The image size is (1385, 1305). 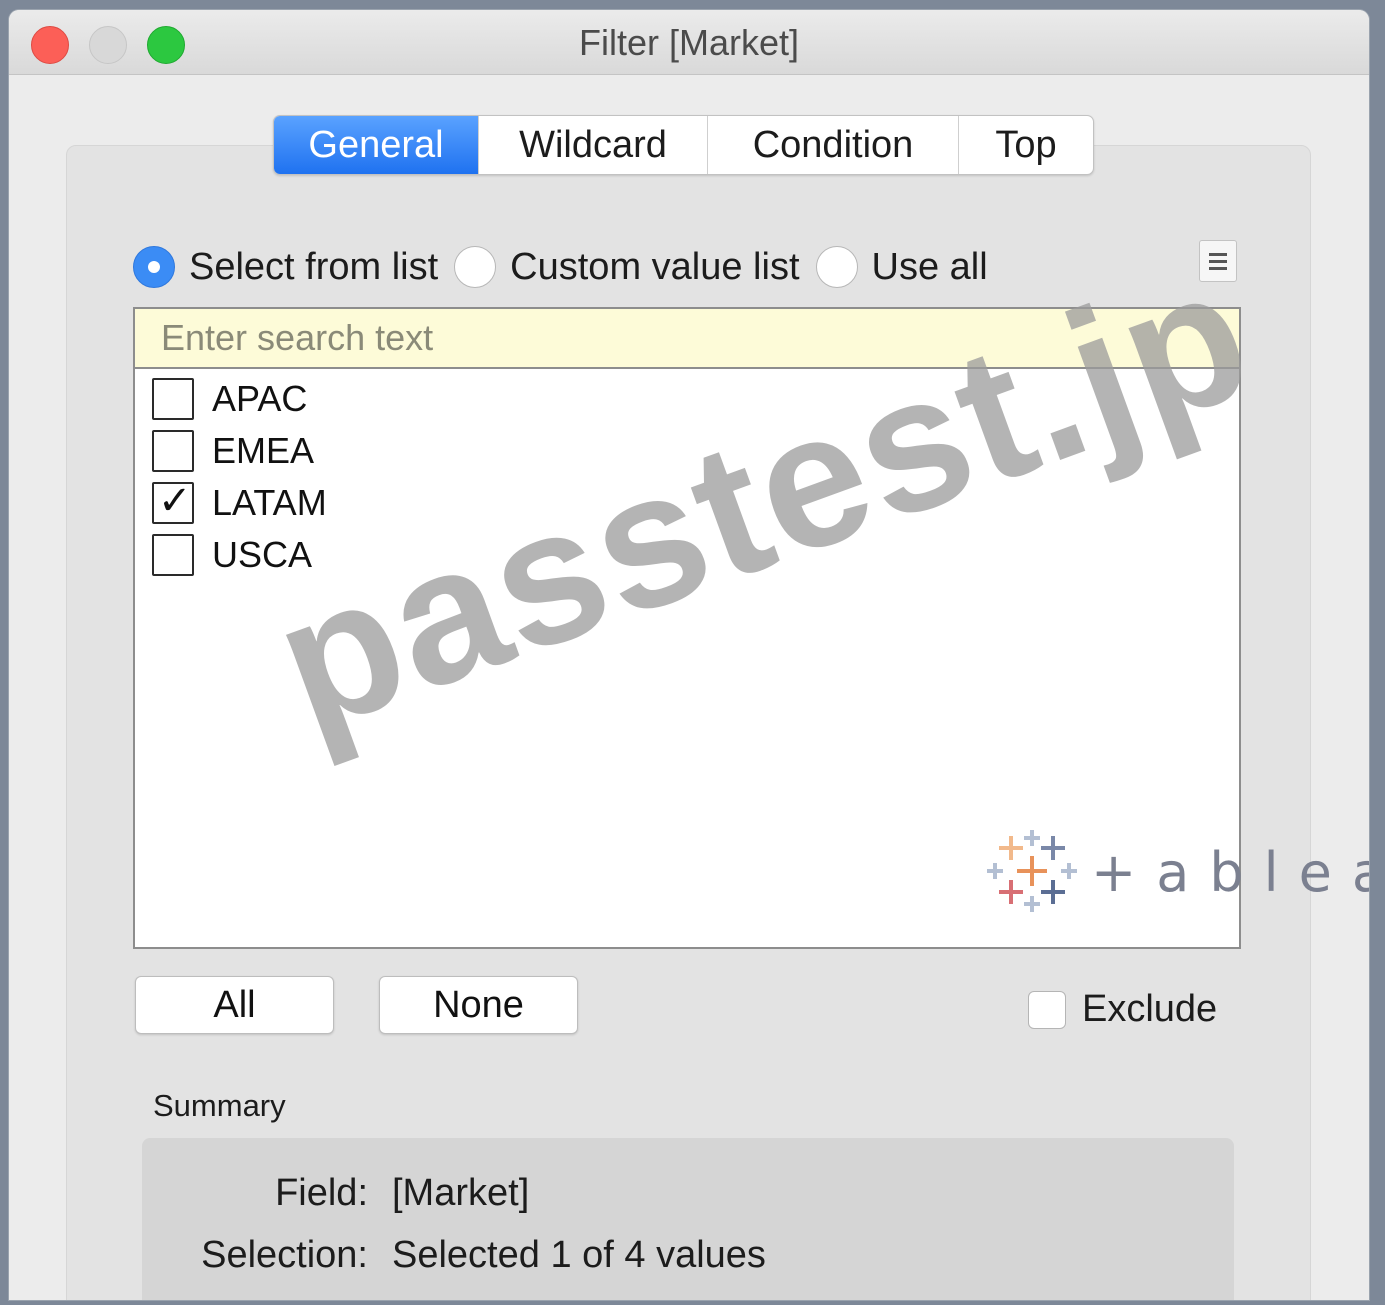 What do you see at coordinates (478, 1005) in the screenshot?
I see `select-none-button: None` at bounding box center [478, 1005].